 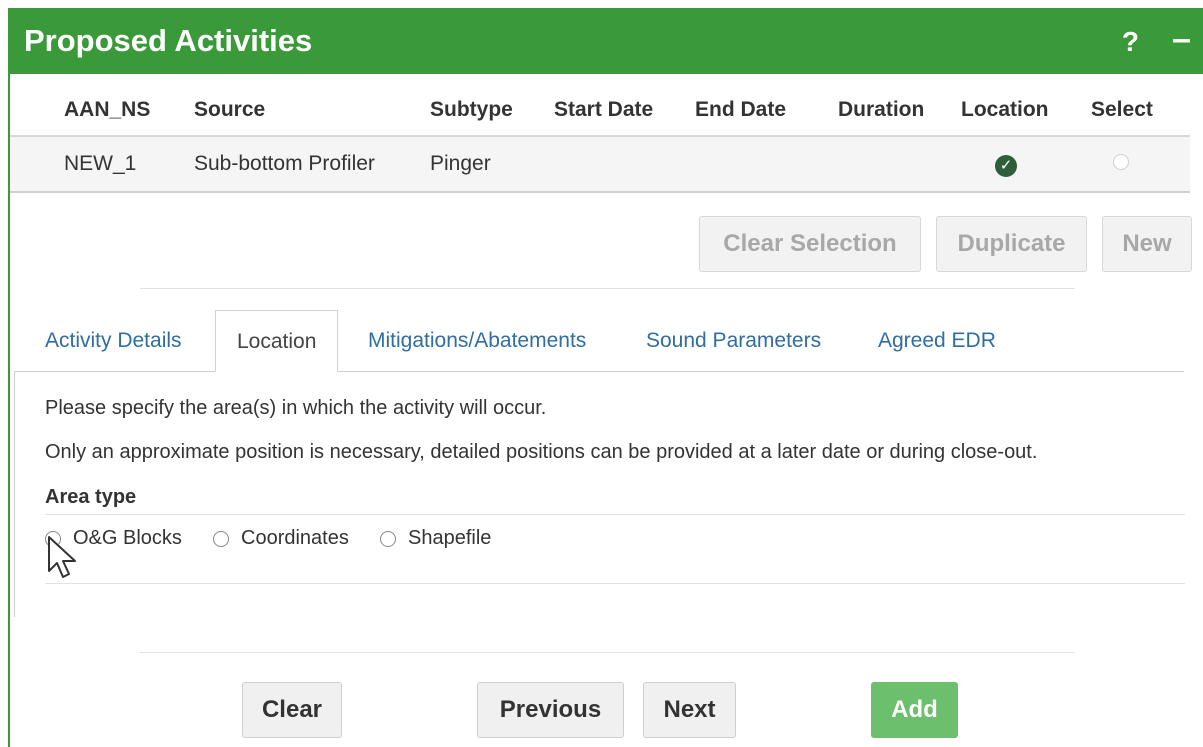 I want to click on clear-selection-button: Clear Selection, so click(x=810, y=244).